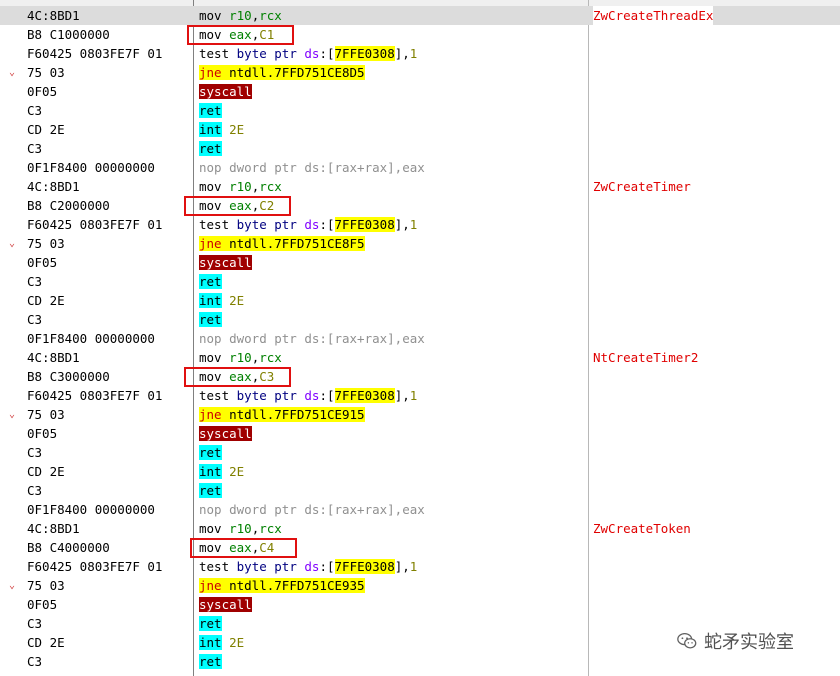 The width and height of the screenshot is (840, 676). What do you see at coordinates (413, 53) in the screenshot?
I see `immediate-operand: 1` at bounding box center [413, 53].